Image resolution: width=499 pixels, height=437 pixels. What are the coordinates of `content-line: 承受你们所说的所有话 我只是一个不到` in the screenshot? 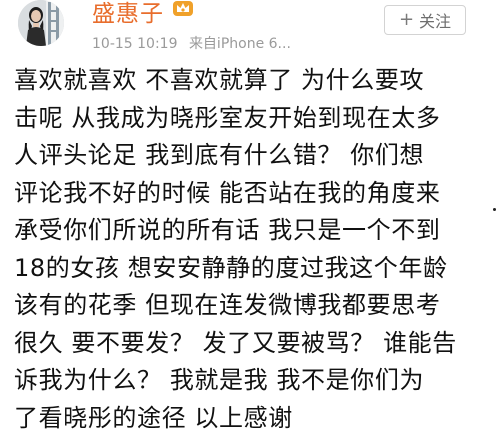 It's located at (253, 231).